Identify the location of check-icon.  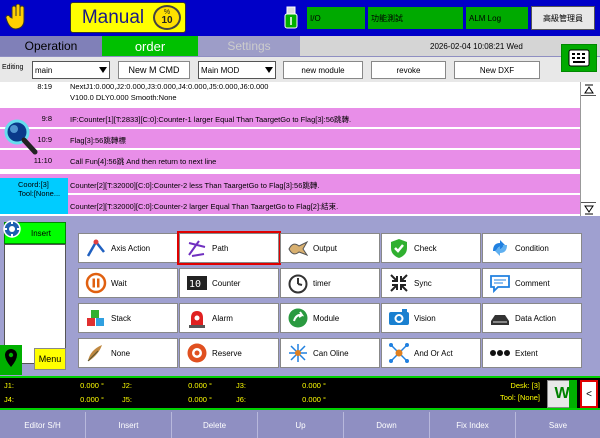
(399, 248).